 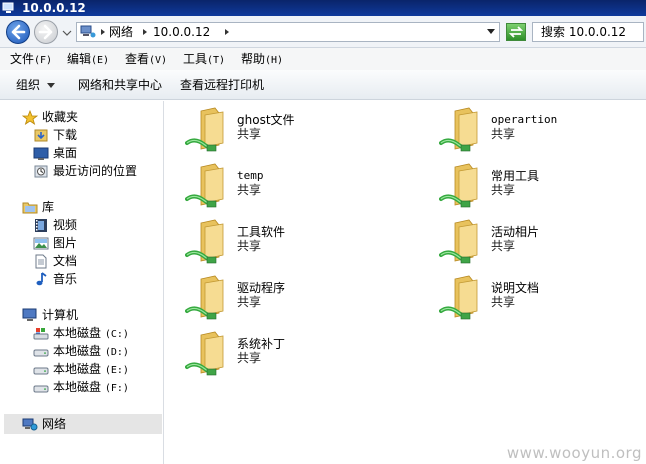 What do you see at coordinates (28, 85) in the screenshot?
I see `organize-button: 组织` at bounding box center [28, 85].